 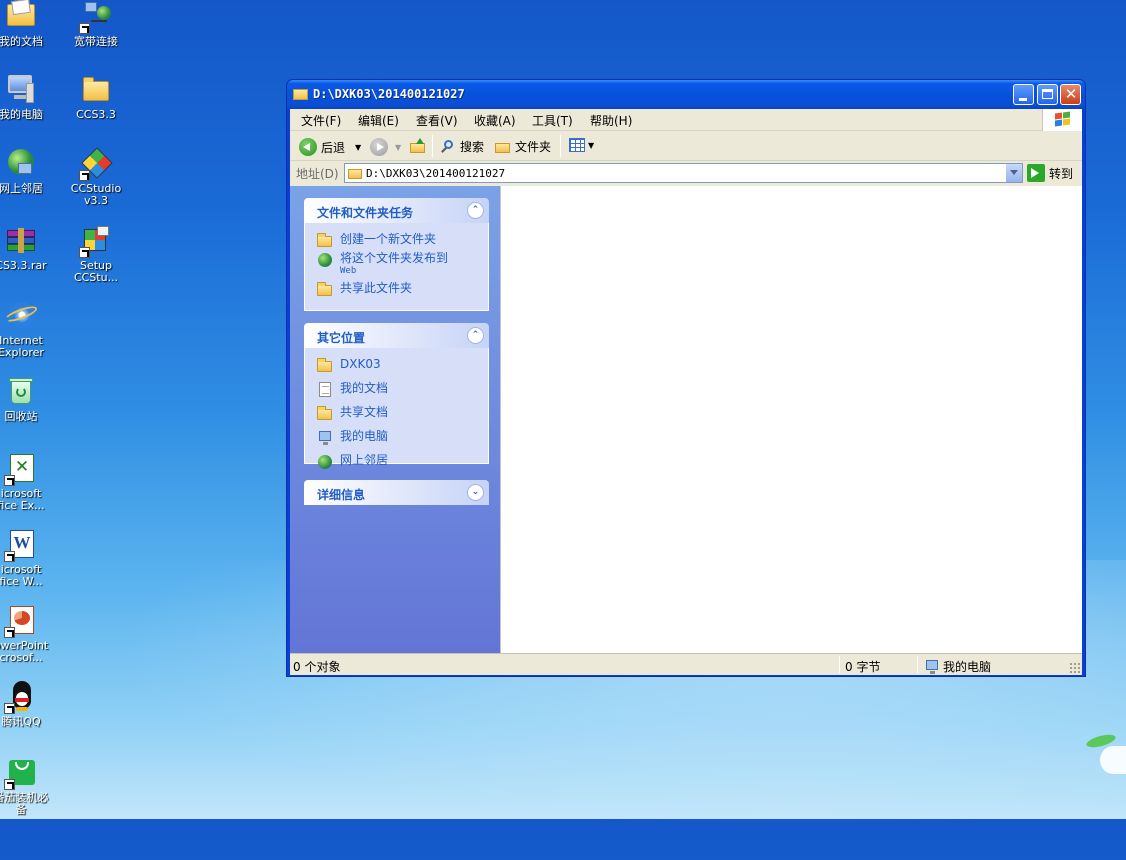 What do you see at coordinates (364, 388) in the screenshot?
I see `place-label: 我的文档` at bounding box center [364, 388].